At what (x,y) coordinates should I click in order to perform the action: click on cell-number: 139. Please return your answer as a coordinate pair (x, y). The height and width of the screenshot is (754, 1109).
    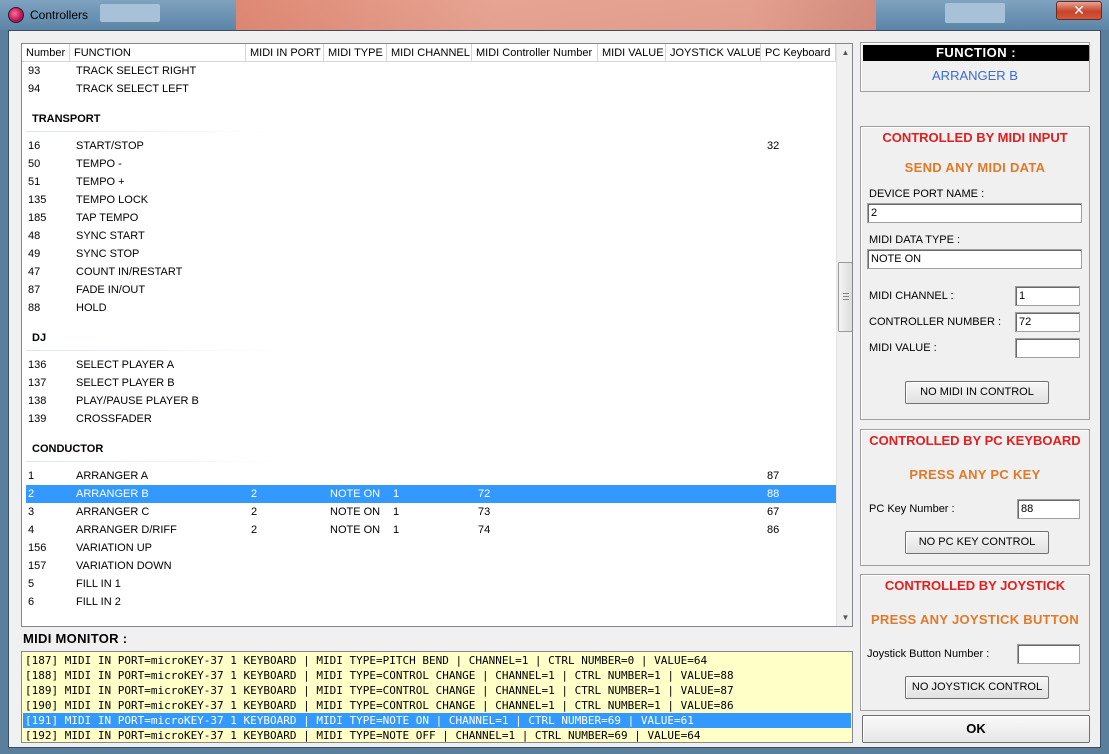
    Looking at the image, I should click on (37, 419).